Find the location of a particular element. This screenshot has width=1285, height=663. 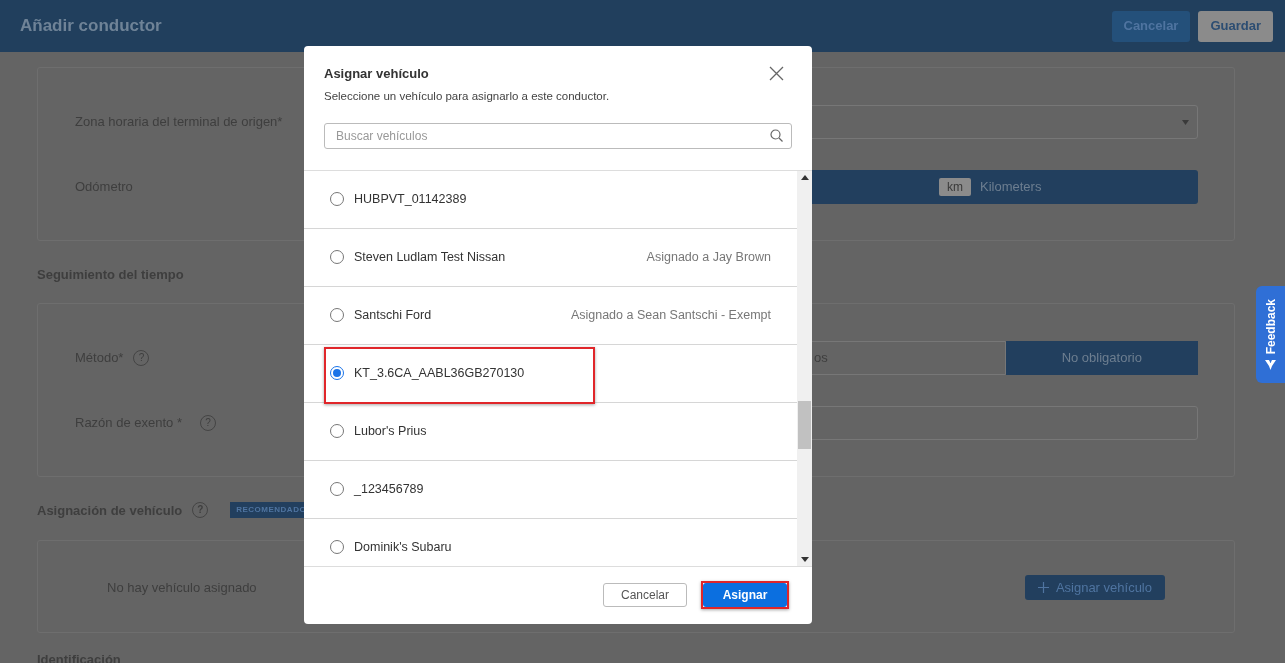

scroll-down-icon is located at coordinates (804, 559).